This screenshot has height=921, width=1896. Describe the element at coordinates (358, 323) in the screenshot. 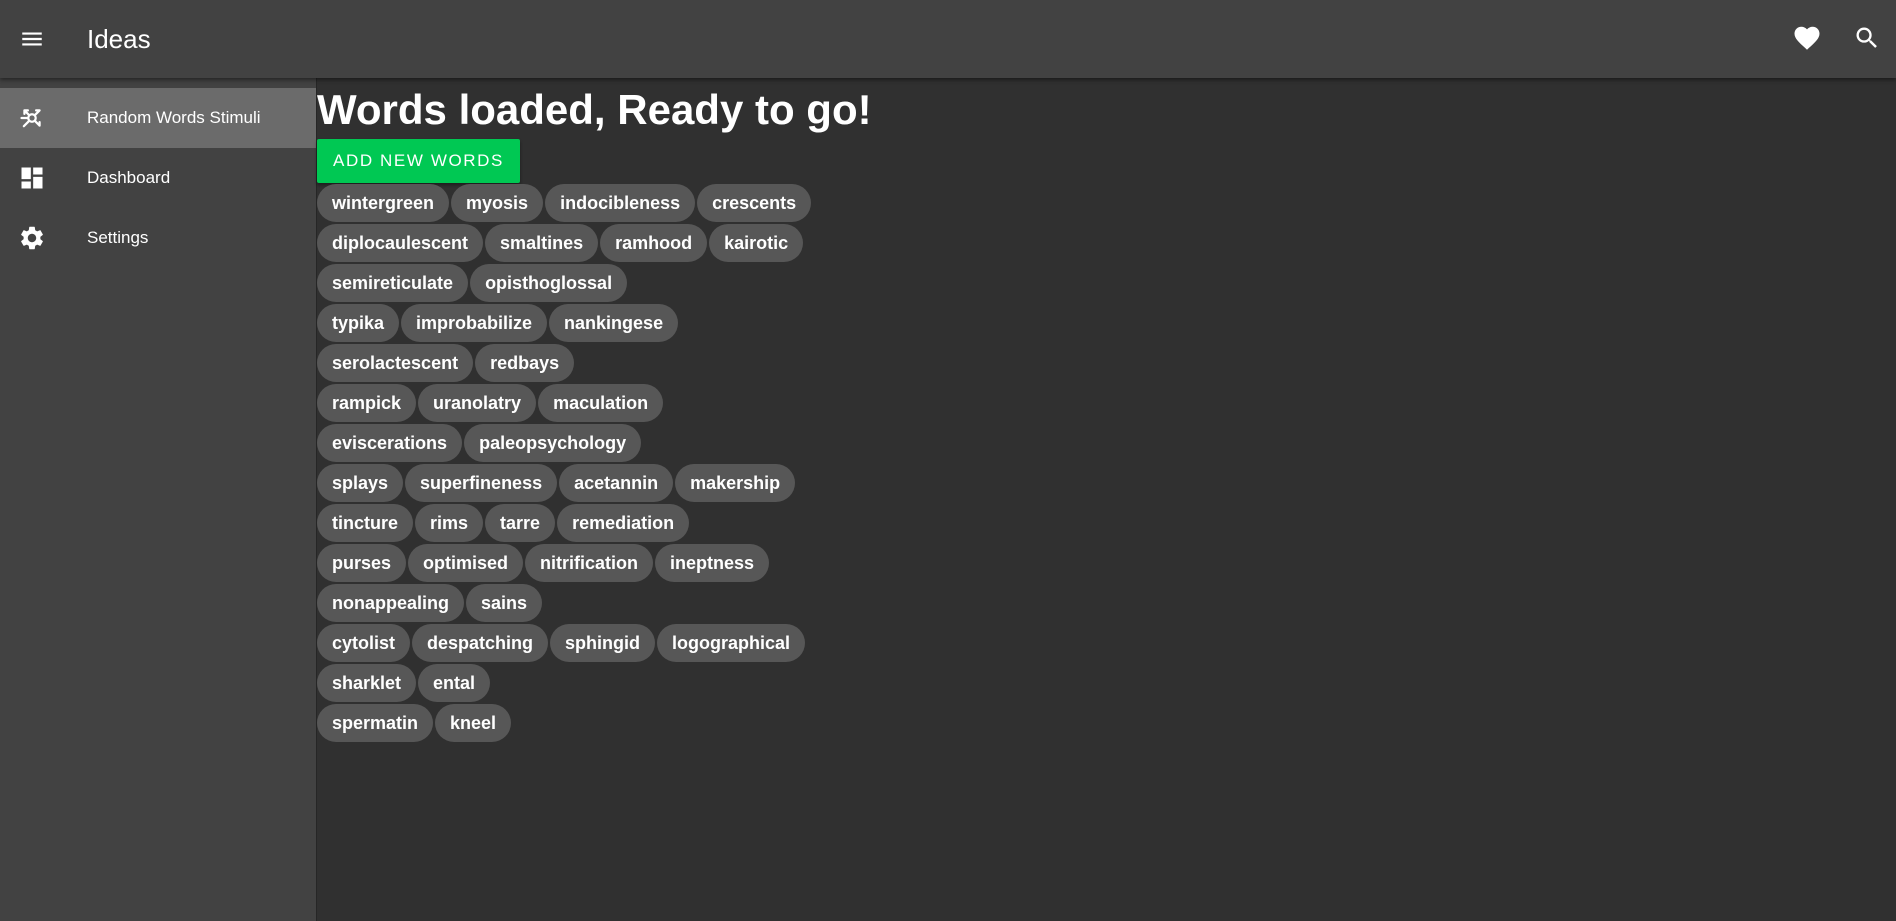

I see `word-chip: typika` at that location.